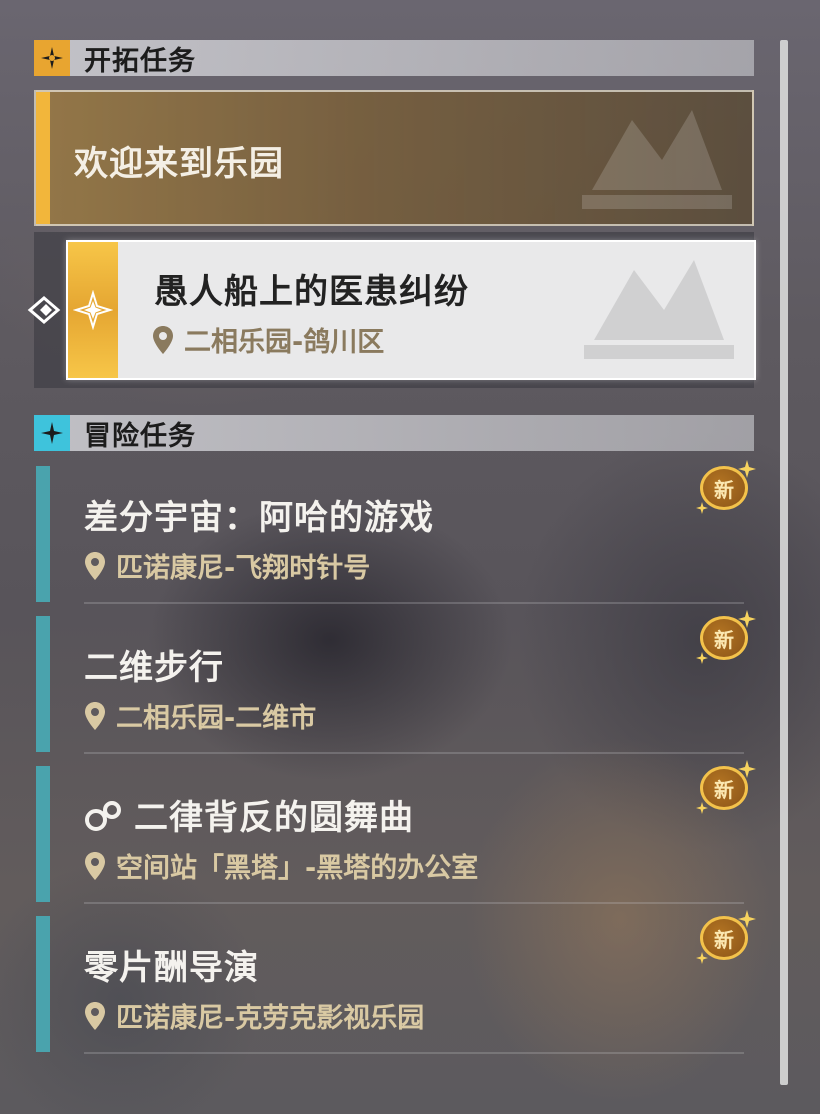  Describe the element at coordinates (259, 518) in the screenshot. I see `quest-title: 差分宇宙：阿哈的游戏` at that location.